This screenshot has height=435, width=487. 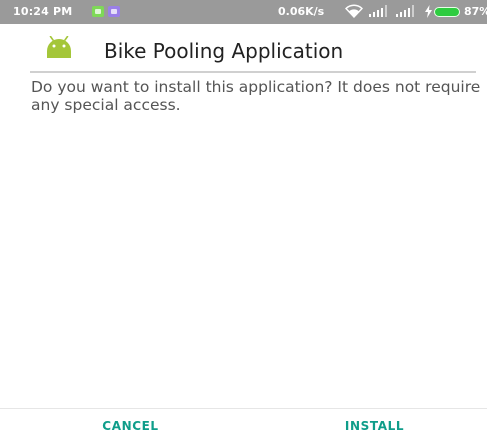 I want to click on cancel-button: CANCEL, so click(x=130, y=422).